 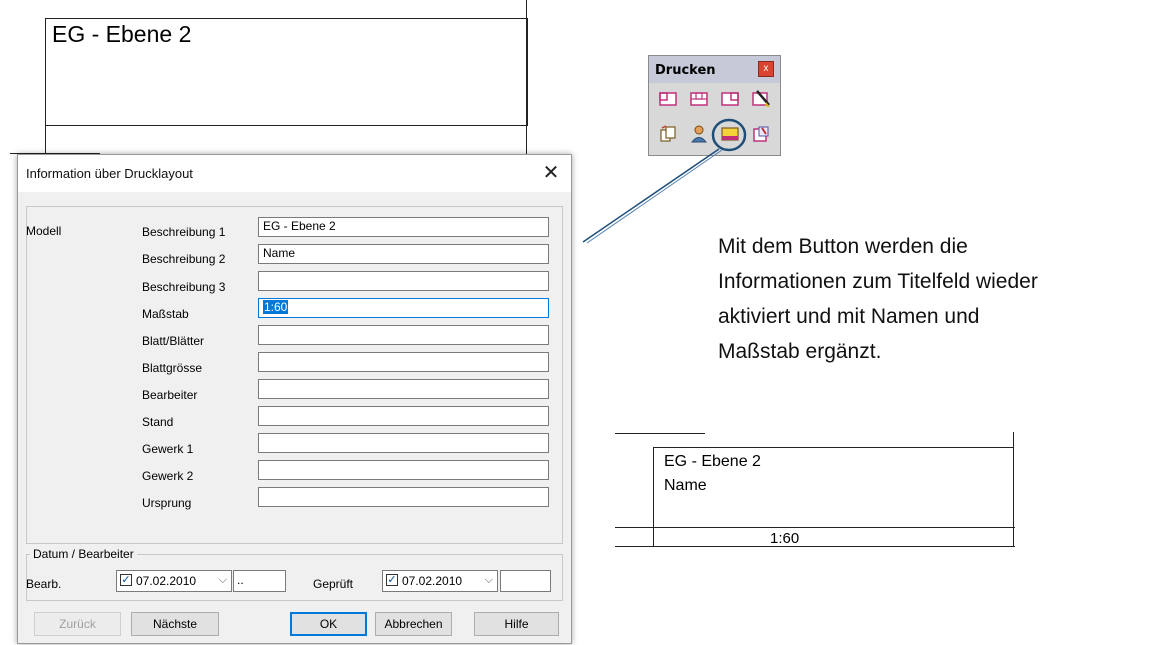 I want to click on bearb-label: Bearb., so click(x=44, y=584).